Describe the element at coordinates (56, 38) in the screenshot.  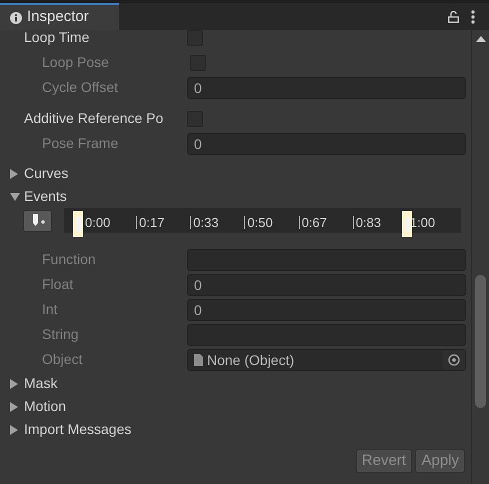
I see `field-label: Loop Time` at that location.